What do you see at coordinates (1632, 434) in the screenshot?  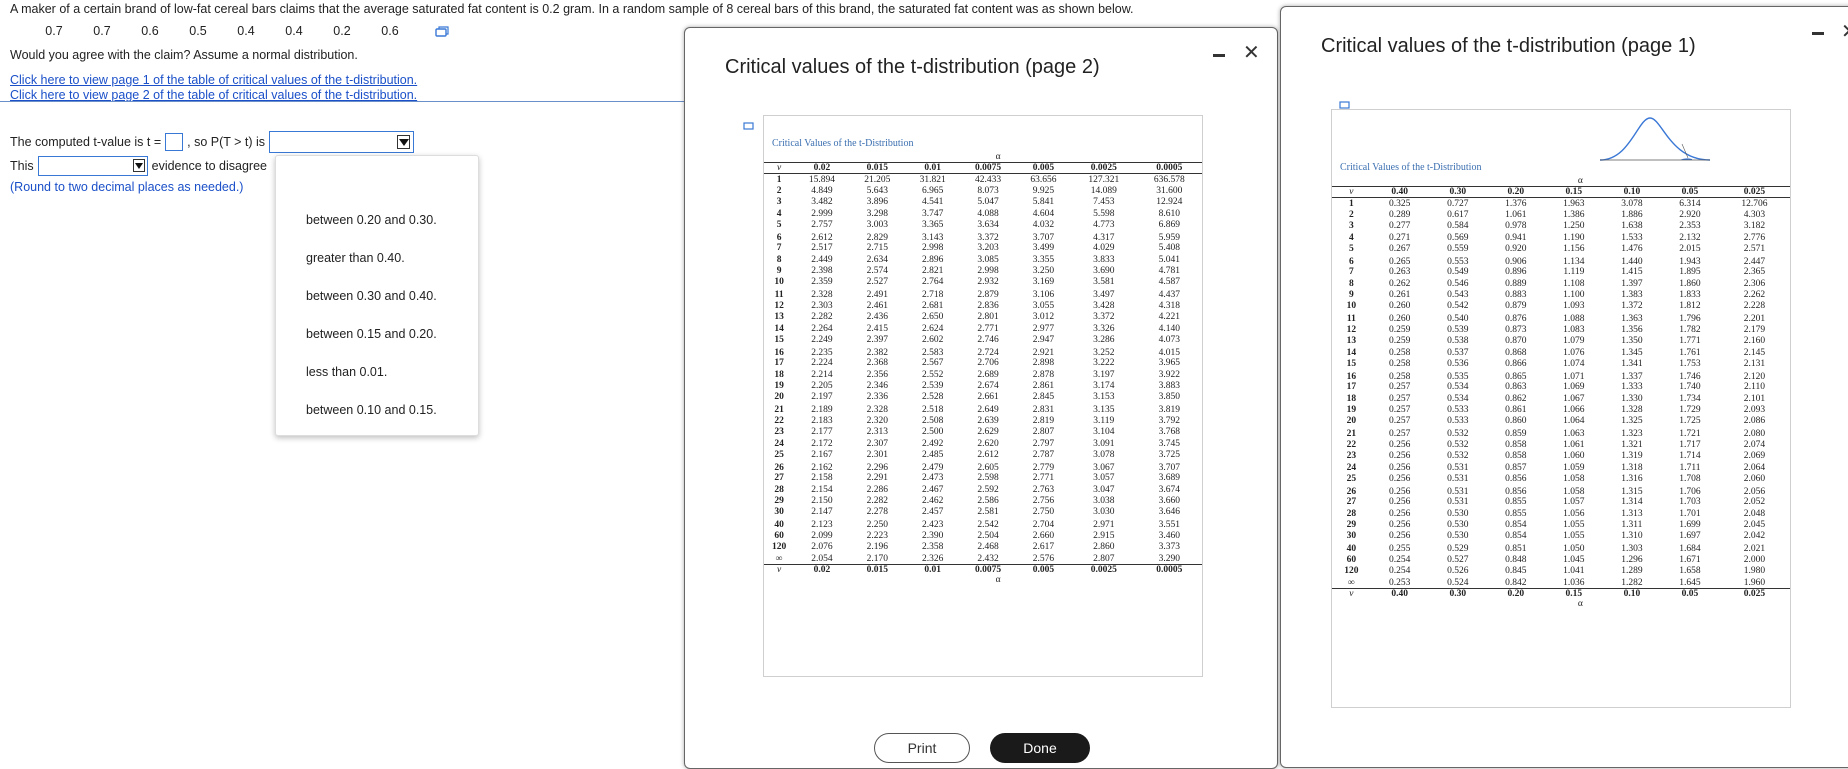 I see `critical-value-cell: 1.323` at bounding box center [1632, 434].